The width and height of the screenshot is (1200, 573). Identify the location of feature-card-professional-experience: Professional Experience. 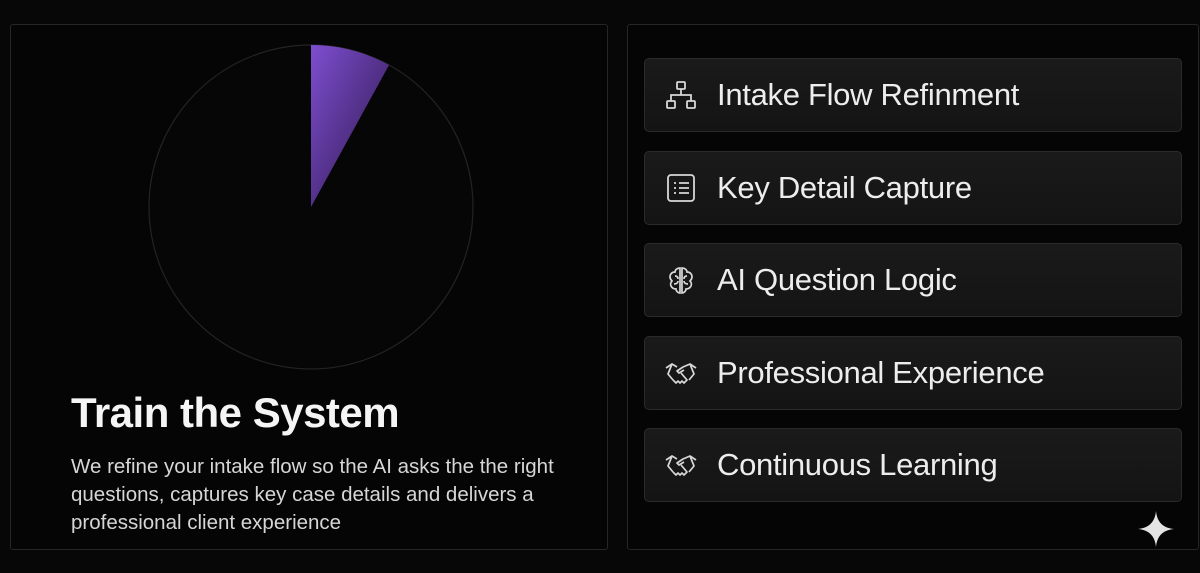
(913, 372).